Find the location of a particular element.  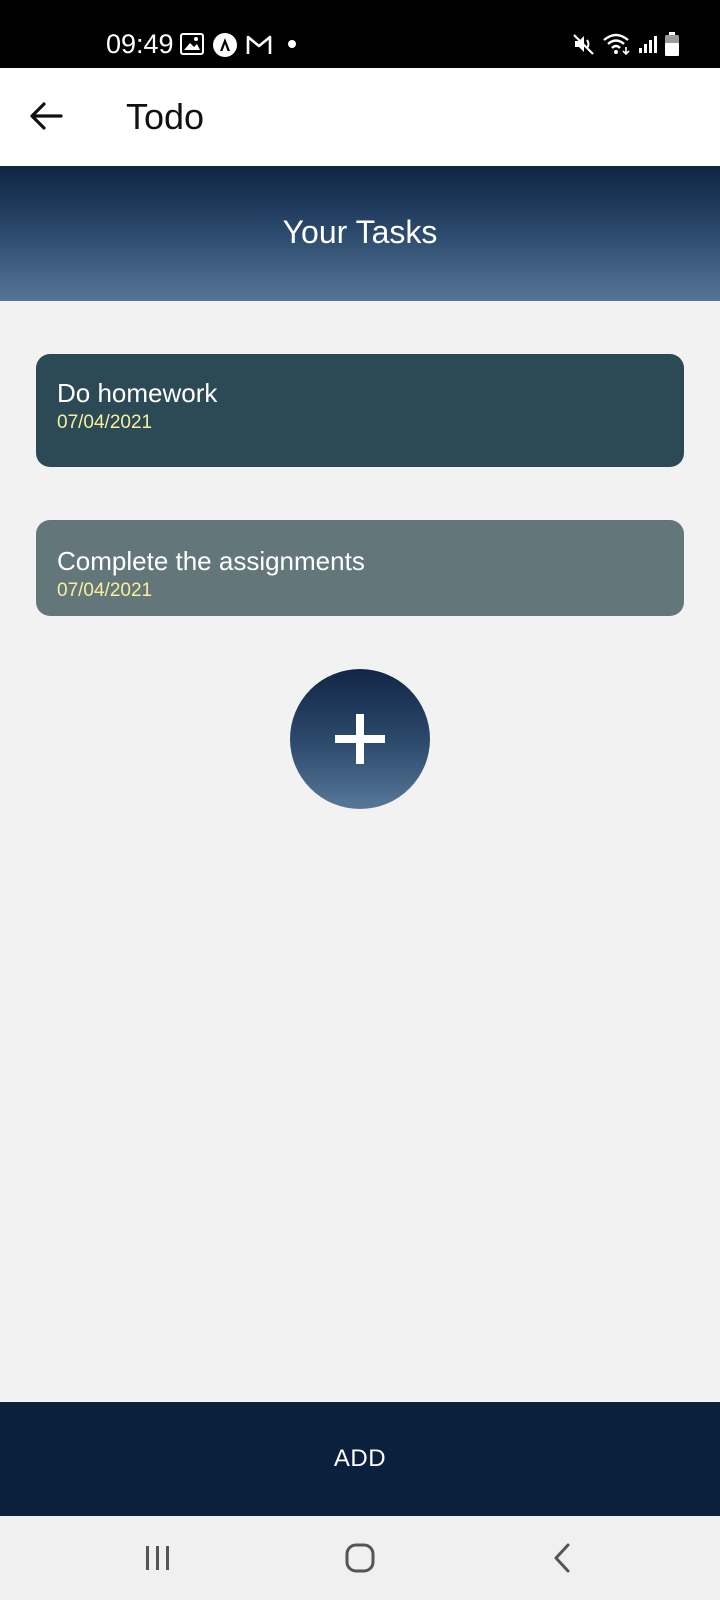

banner-title: Your Tasks is located at coordinates (360, 231).